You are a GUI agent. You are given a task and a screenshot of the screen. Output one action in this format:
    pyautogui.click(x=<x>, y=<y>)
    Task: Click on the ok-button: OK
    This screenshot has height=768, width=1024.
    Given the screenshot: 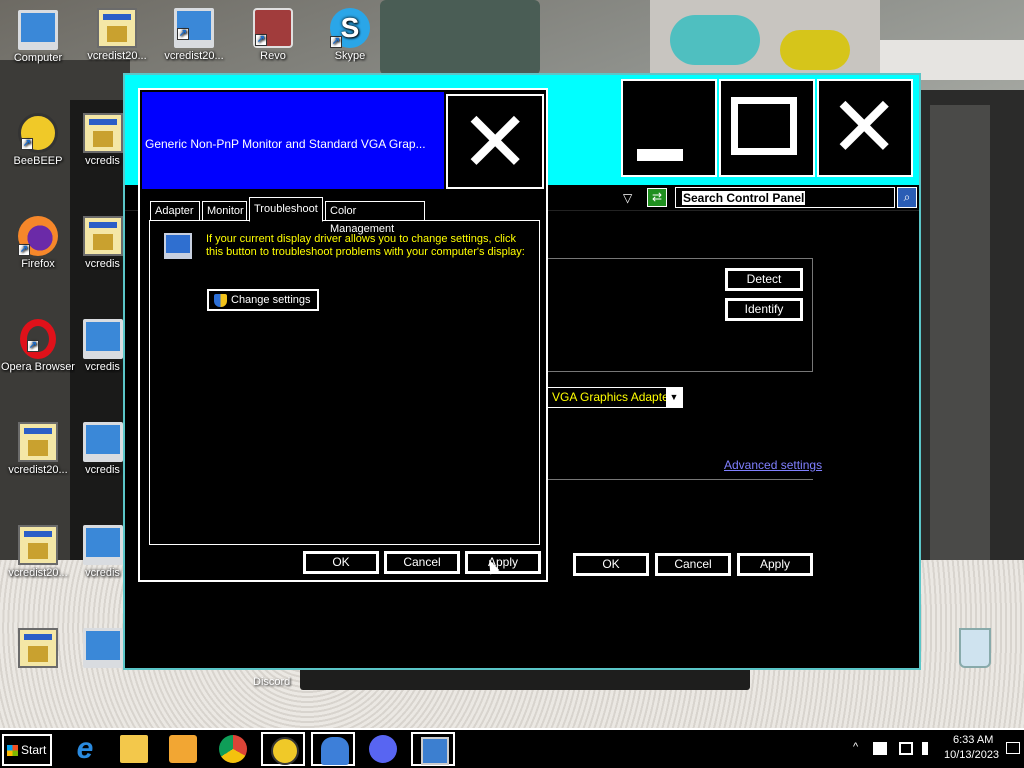 What is the action you would take?
    pyautogui.click(x=611, y=564)
    